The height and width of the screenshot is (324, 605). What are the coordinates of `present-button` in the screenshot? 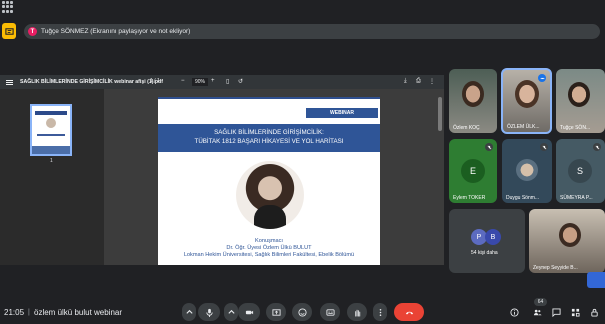 It's located at (276, 312).